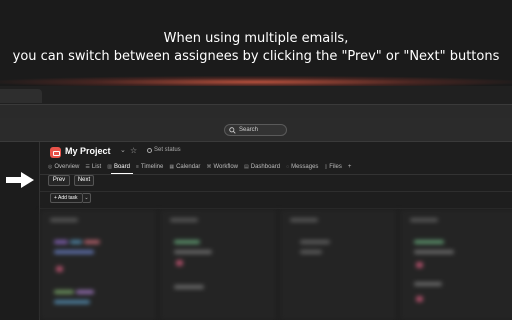  I want to click on tab-dashboard: ▤ Dashboard, so click(262, 167).